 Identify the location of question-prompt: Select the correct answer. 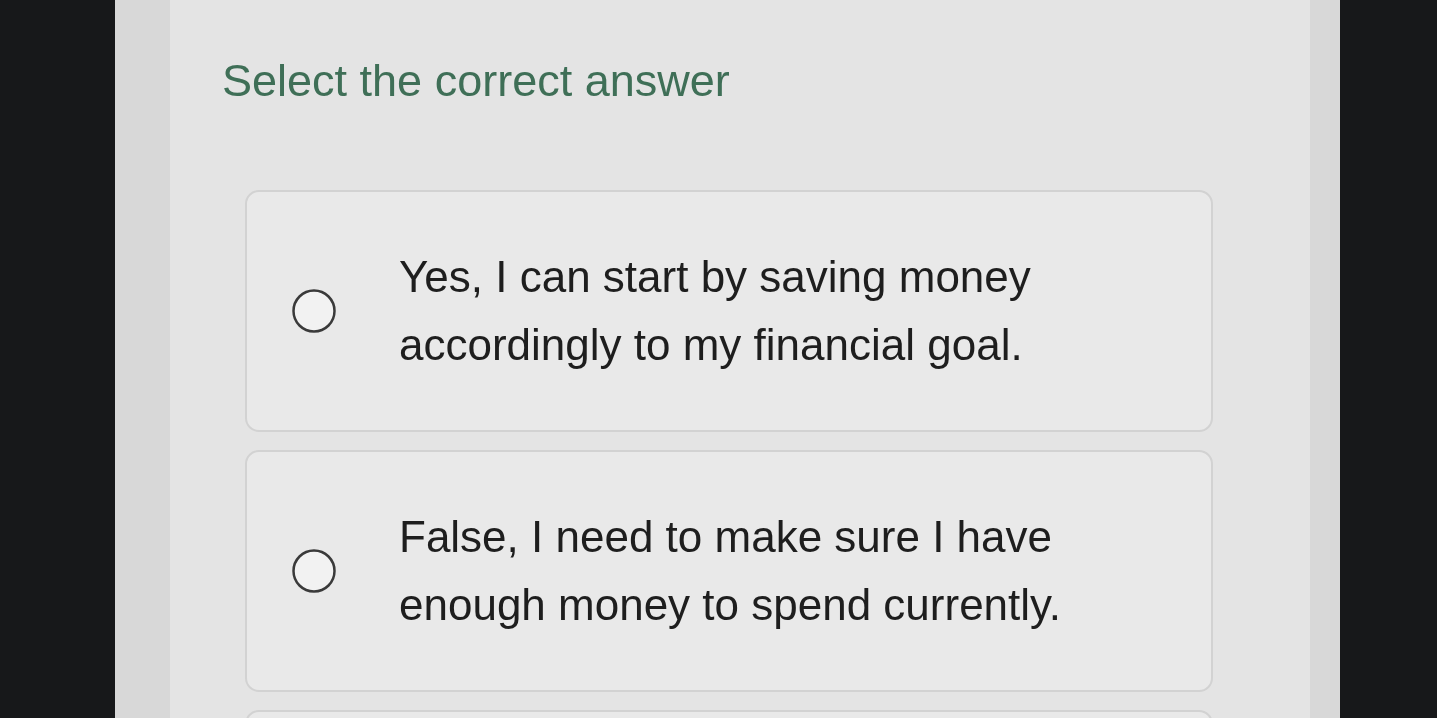
(476, 81).